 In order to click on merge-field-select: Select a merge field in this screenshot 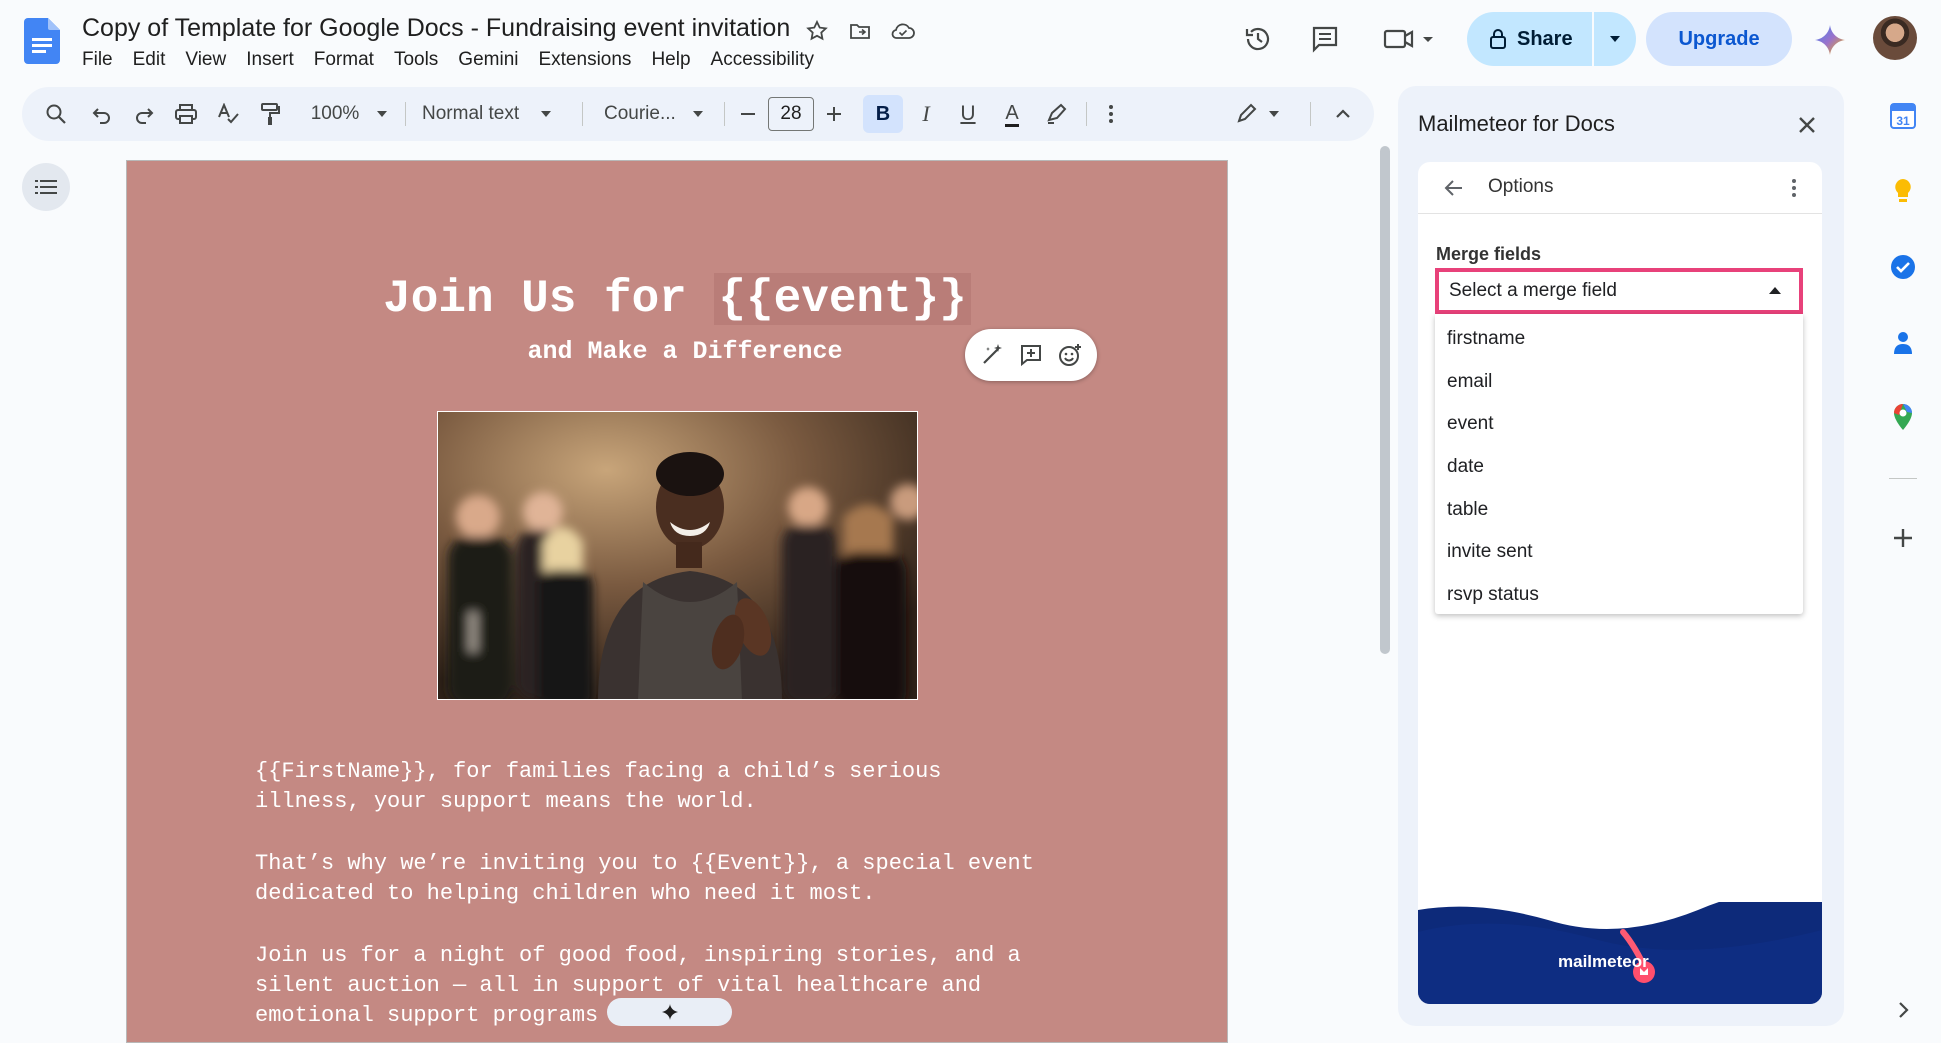, I will do `click(1619, 291)`.